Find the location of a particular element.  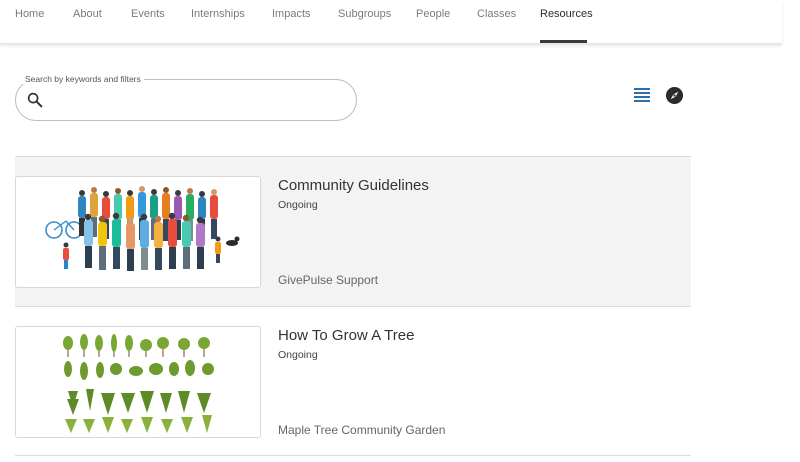

nav-impacts: Impacts is located at coordinates (291, 14).